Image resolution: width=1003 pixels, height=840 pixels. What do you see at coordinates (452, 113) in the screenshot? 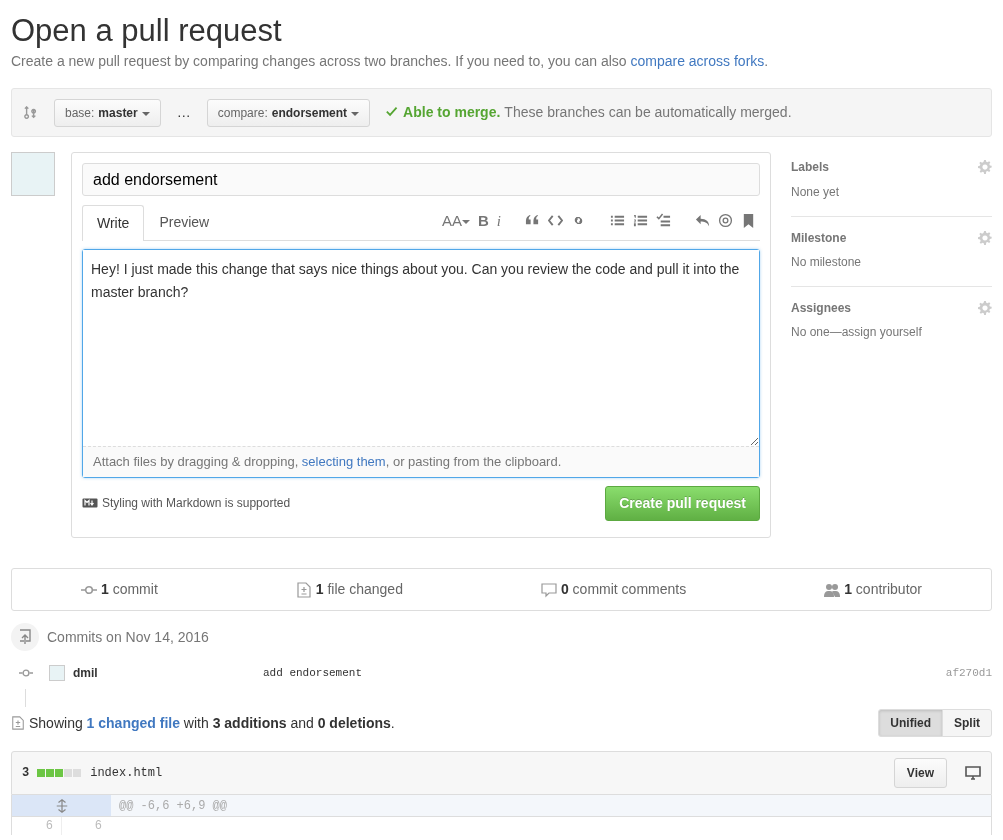
I see `merge-status: Able to merge.` at bounding box center [452, 113].